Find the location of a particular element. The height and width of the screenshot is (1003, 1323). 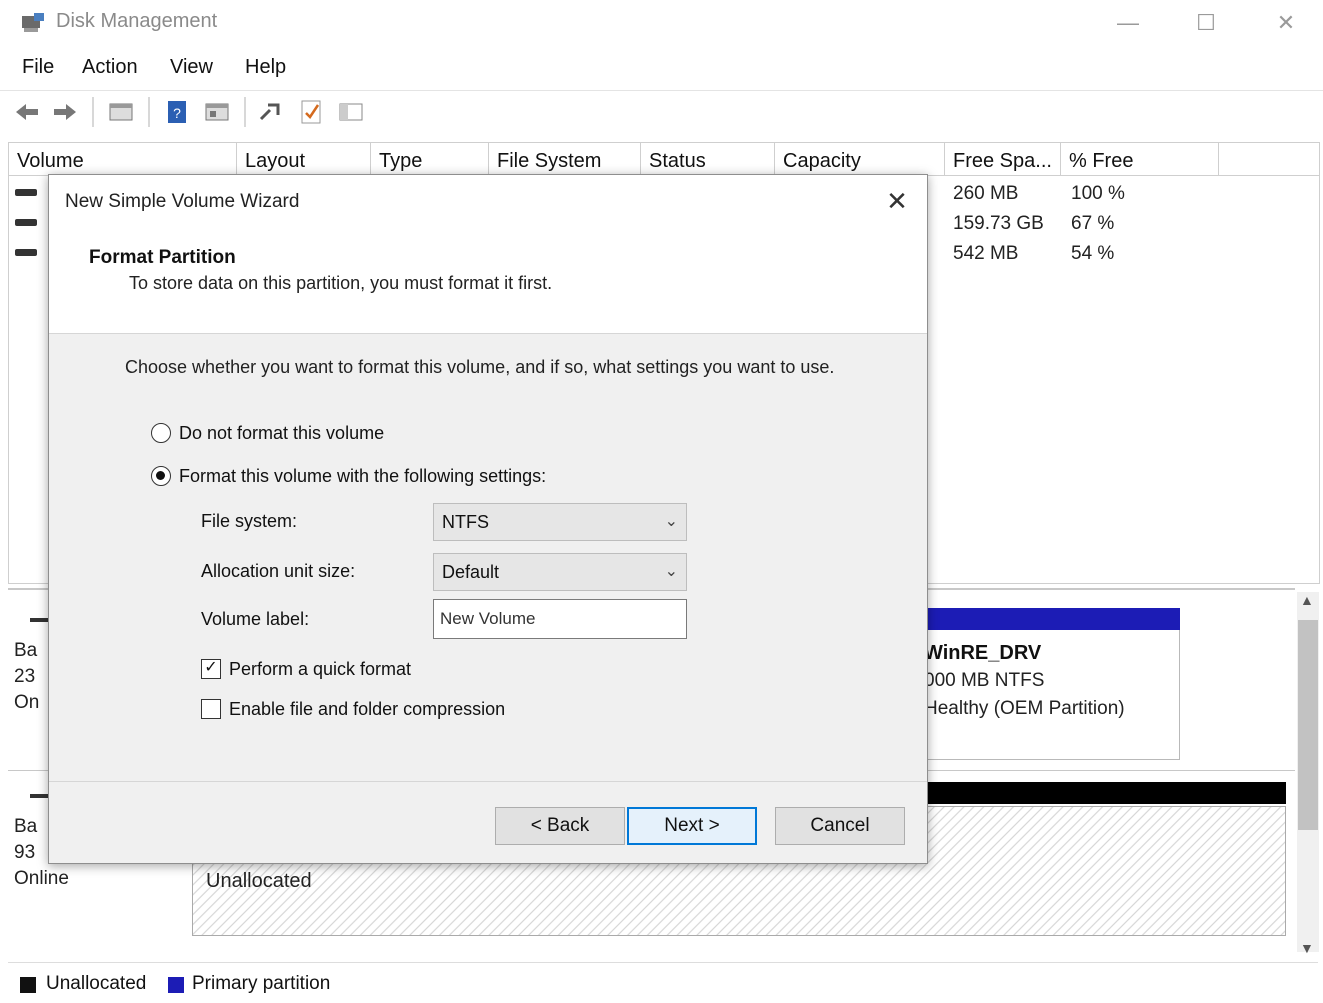

column-file-system: File System is located at coordinates (565, 159).